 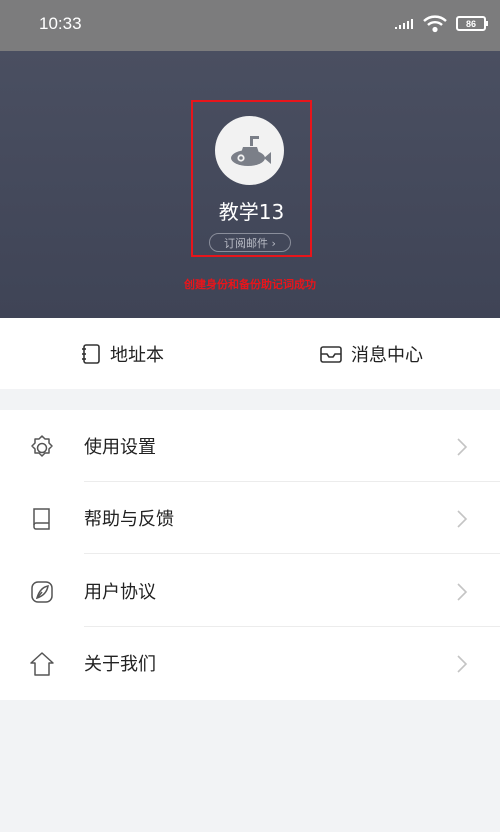 I want to click on feather-icon, so click(x=42, y=592).